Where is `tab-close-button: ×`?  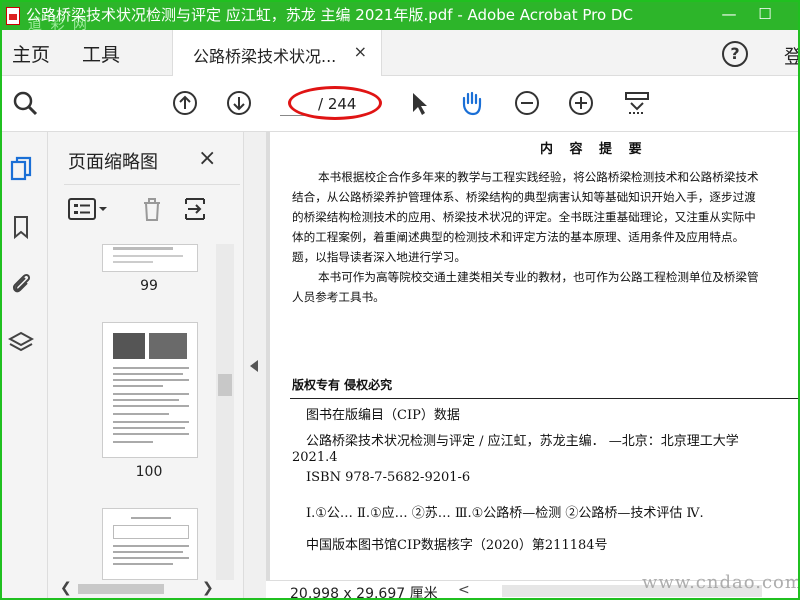
tab-close-button: × is located at coordinates (360, 51).